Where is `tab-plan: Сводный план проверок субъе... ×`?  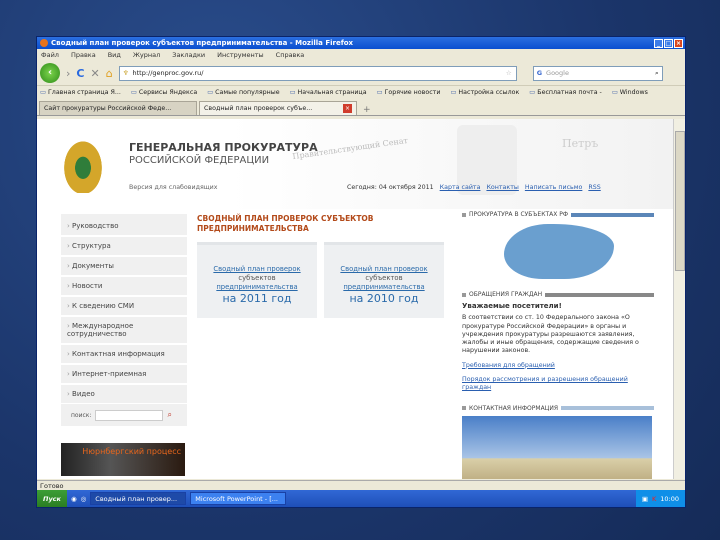 tab-plan: Сводный план проверок субъе... × is located at coordinates (278, 108).